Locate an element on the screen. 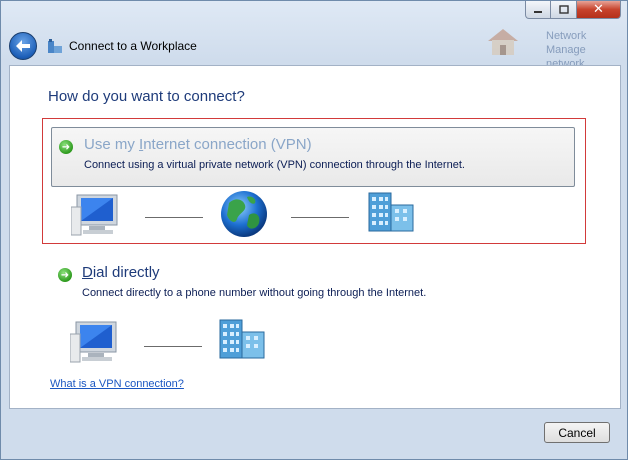 The height and width of the screenshot is (460, 628). maximize-button is located at coordinates (564, 10).